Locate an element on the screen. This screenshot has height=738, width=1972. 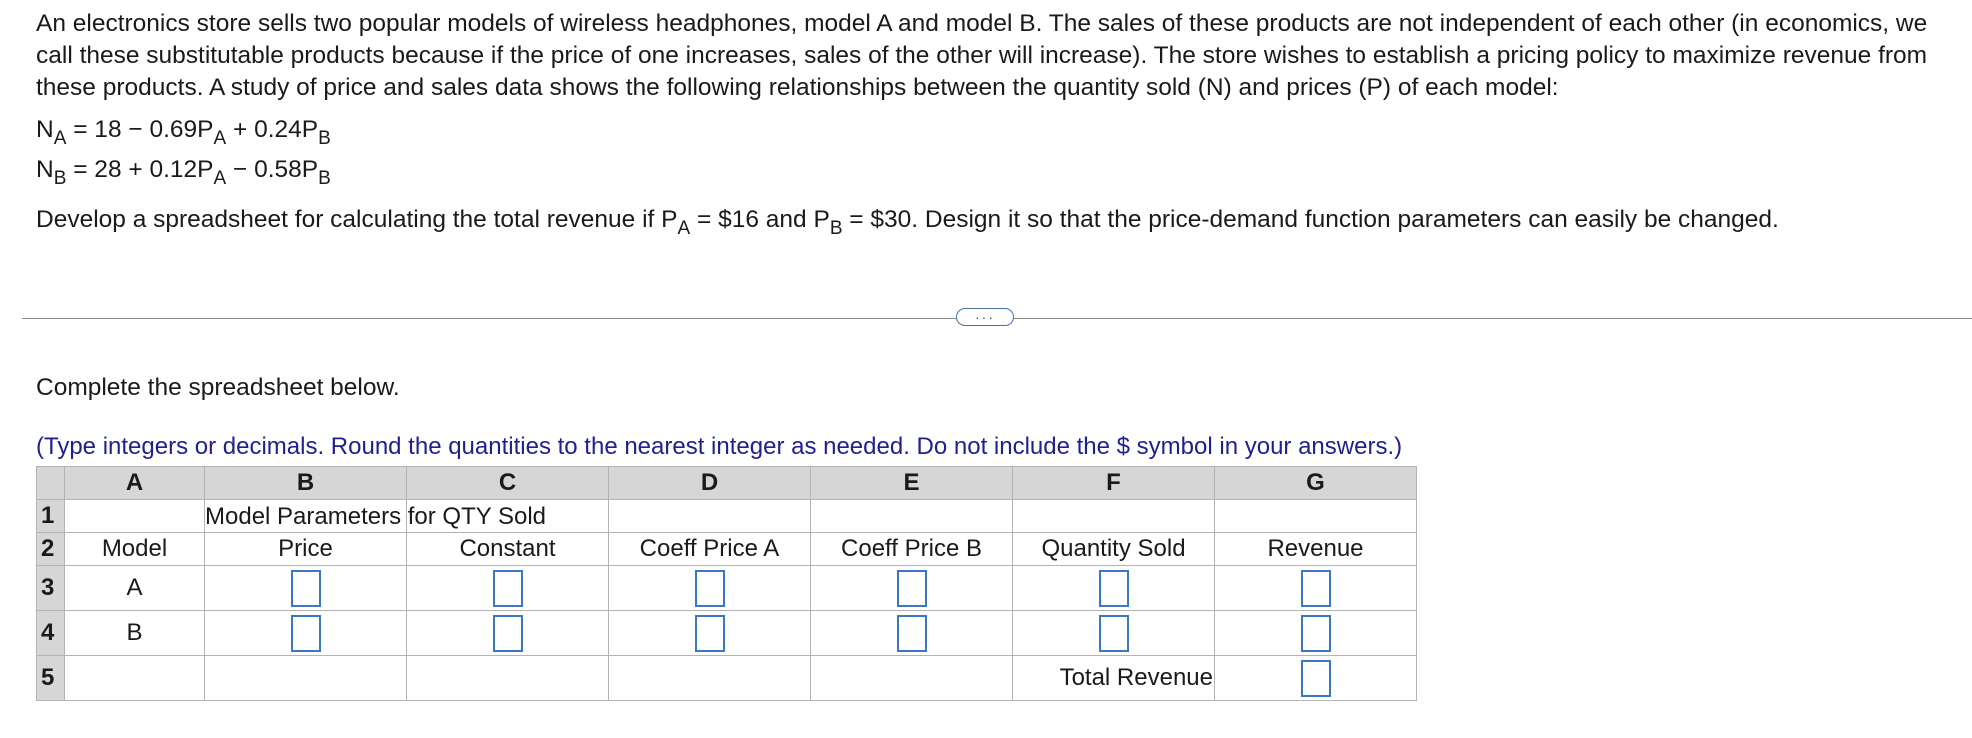
cell-g5 is located at coordinates (1315, 678).